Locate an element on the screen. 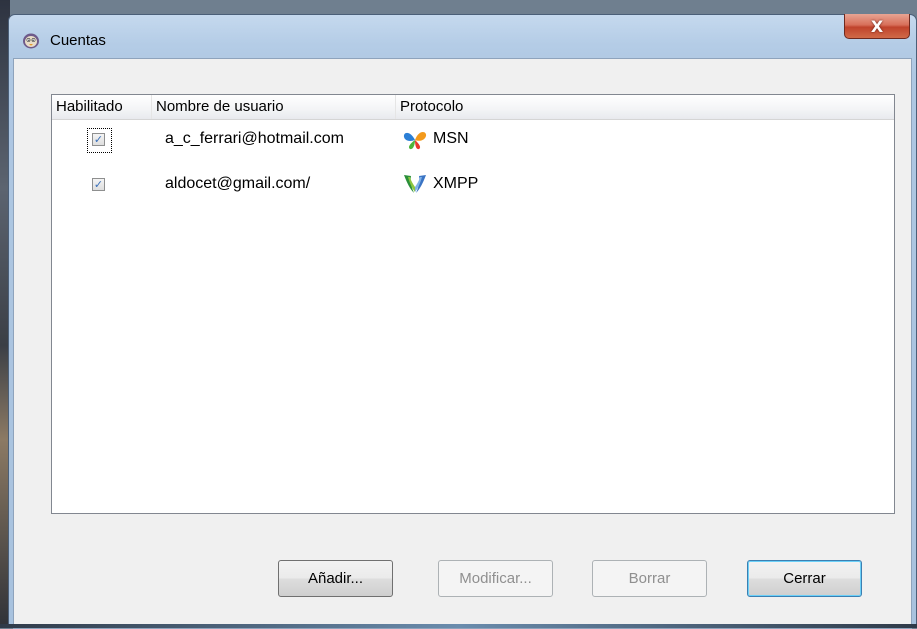 This screenshot has width=917, height=629. close-window-button: X is located at coordinates (877, 26).